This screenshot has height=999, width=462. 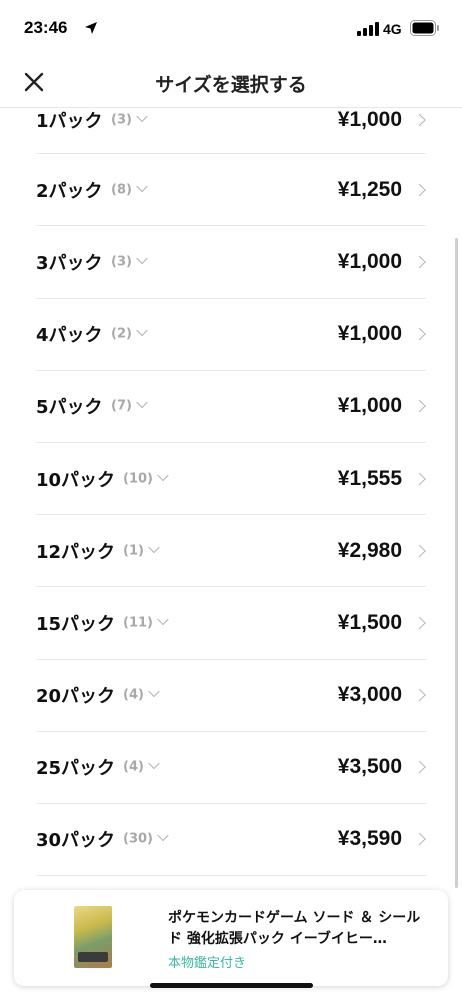 I want to click on size-label: 2パック, so click(x=69, y=191).